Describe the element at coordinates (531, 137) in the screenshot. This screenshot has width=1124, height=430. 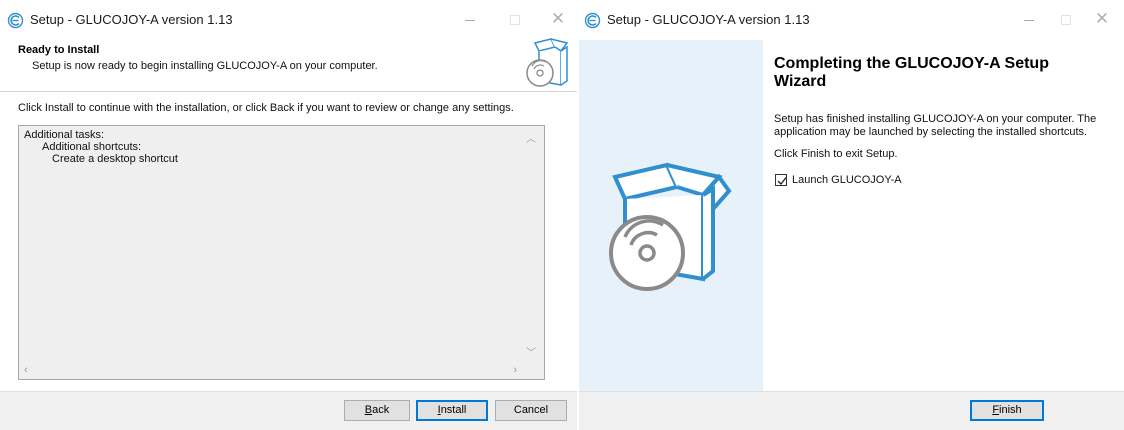
I see `scroll-up-icon: ︿` at that location.